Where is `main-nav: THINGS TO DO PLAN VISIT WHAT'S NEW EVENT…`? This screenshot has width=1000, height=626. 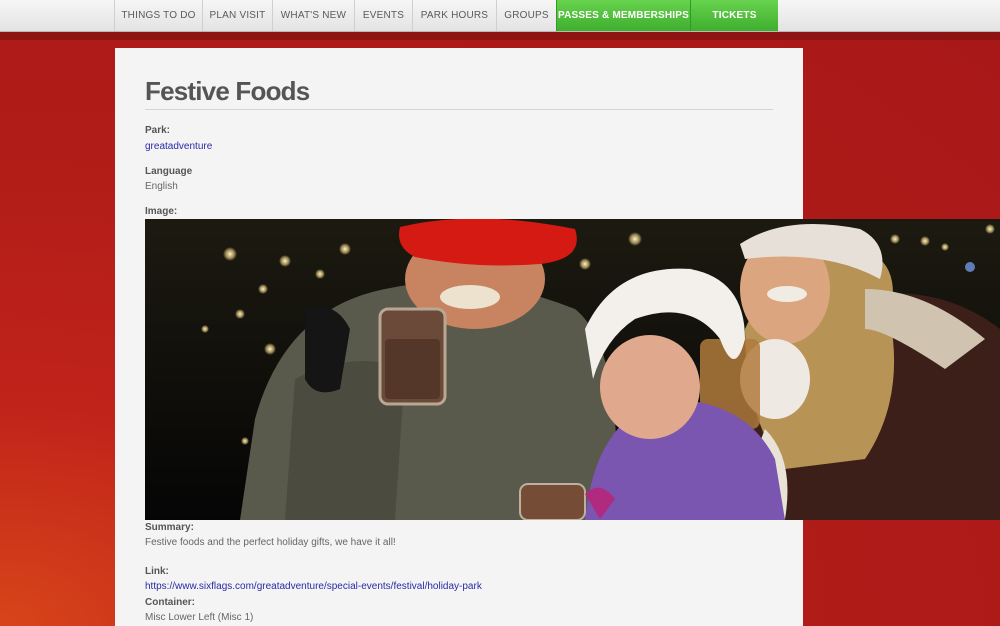 main-nav: THINGS TO DO PLAN VISIT WHAT'S NEW EVENT… is located at coordinates (446, 15).